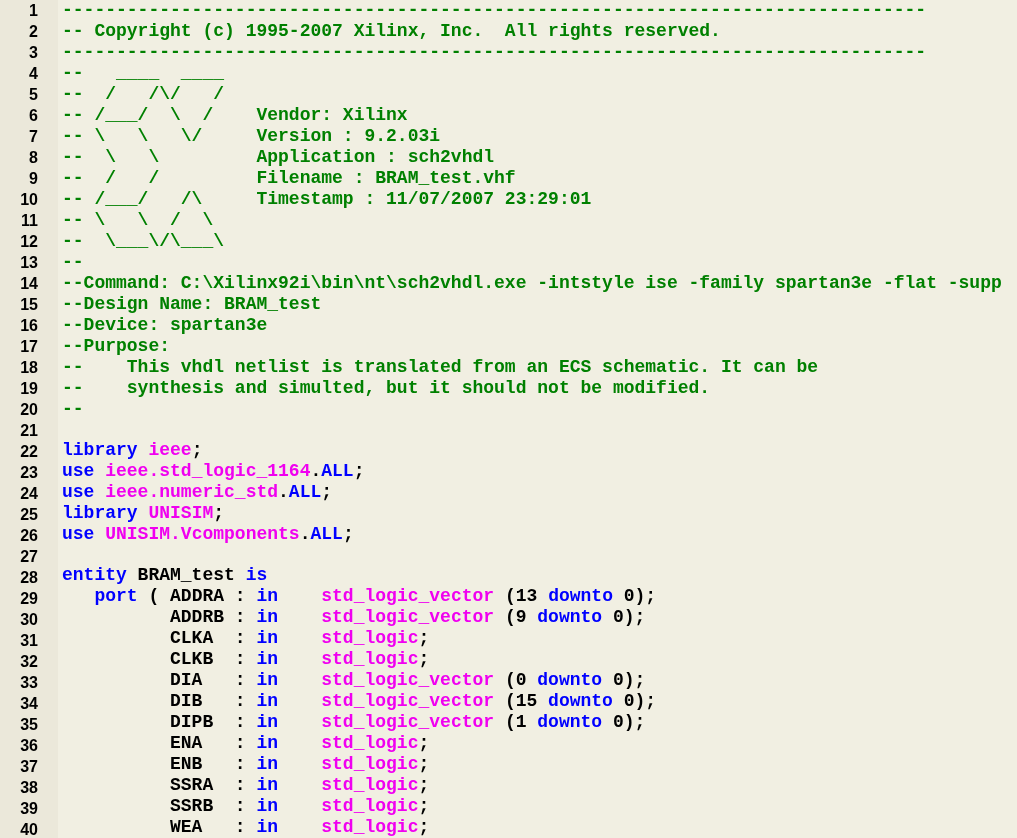 The image size is (1017, 838). What do you see at coordinates (29, 368) in the screenshot?
I see `line-number: 18` at bounding box center [29, 368].